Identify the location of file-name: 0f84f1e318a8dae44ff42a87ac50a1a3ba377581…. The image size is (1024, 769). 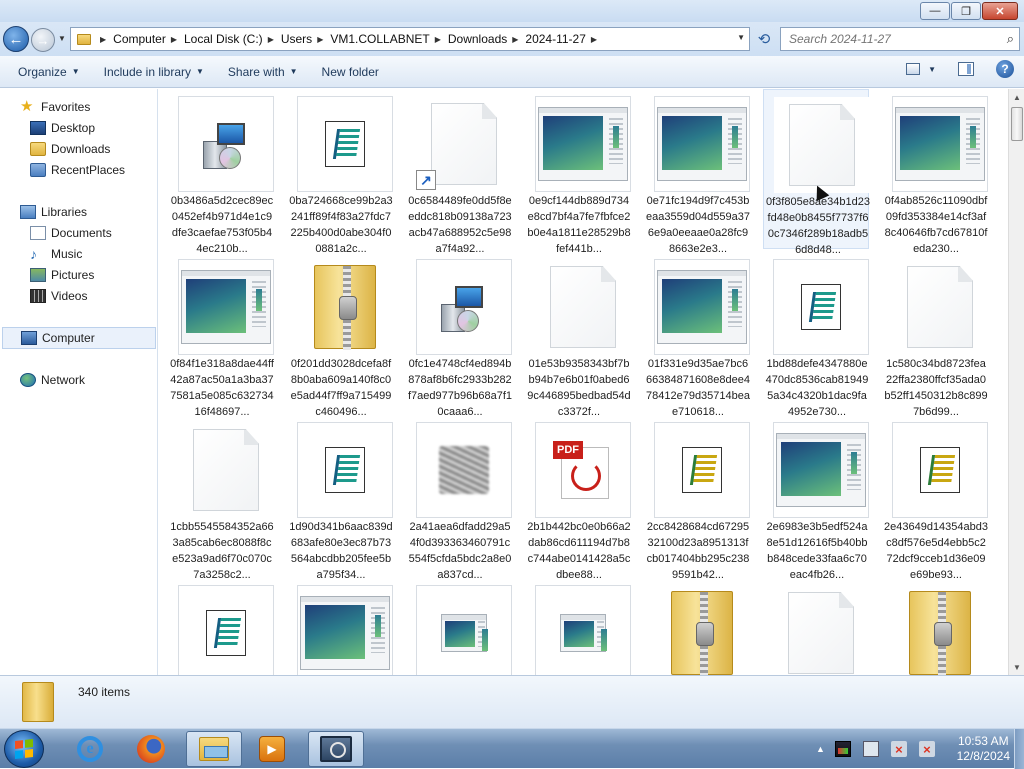
(222, 388).